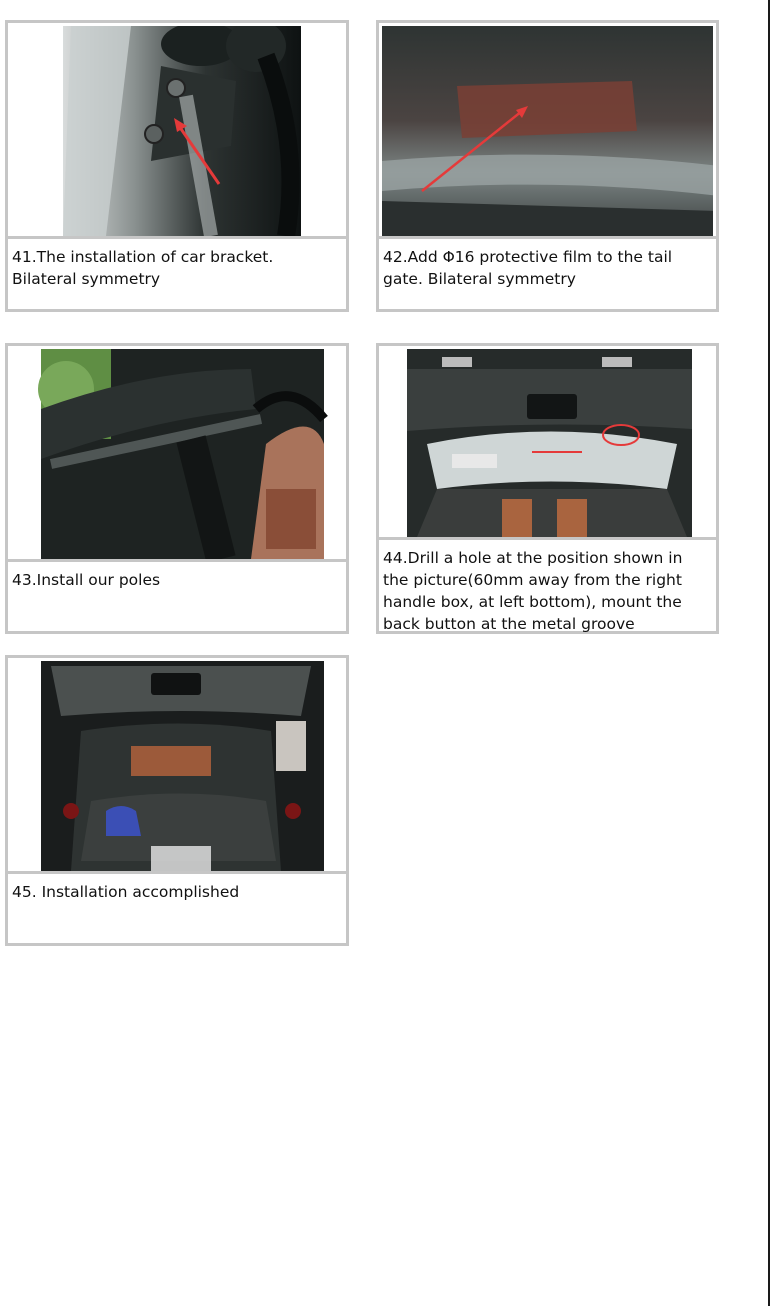 The height and width of the screenshot is (1306, 779). Describe the element at coordinates (177, 766) in the screenshot. I see `installation-complete-photo` at that location.